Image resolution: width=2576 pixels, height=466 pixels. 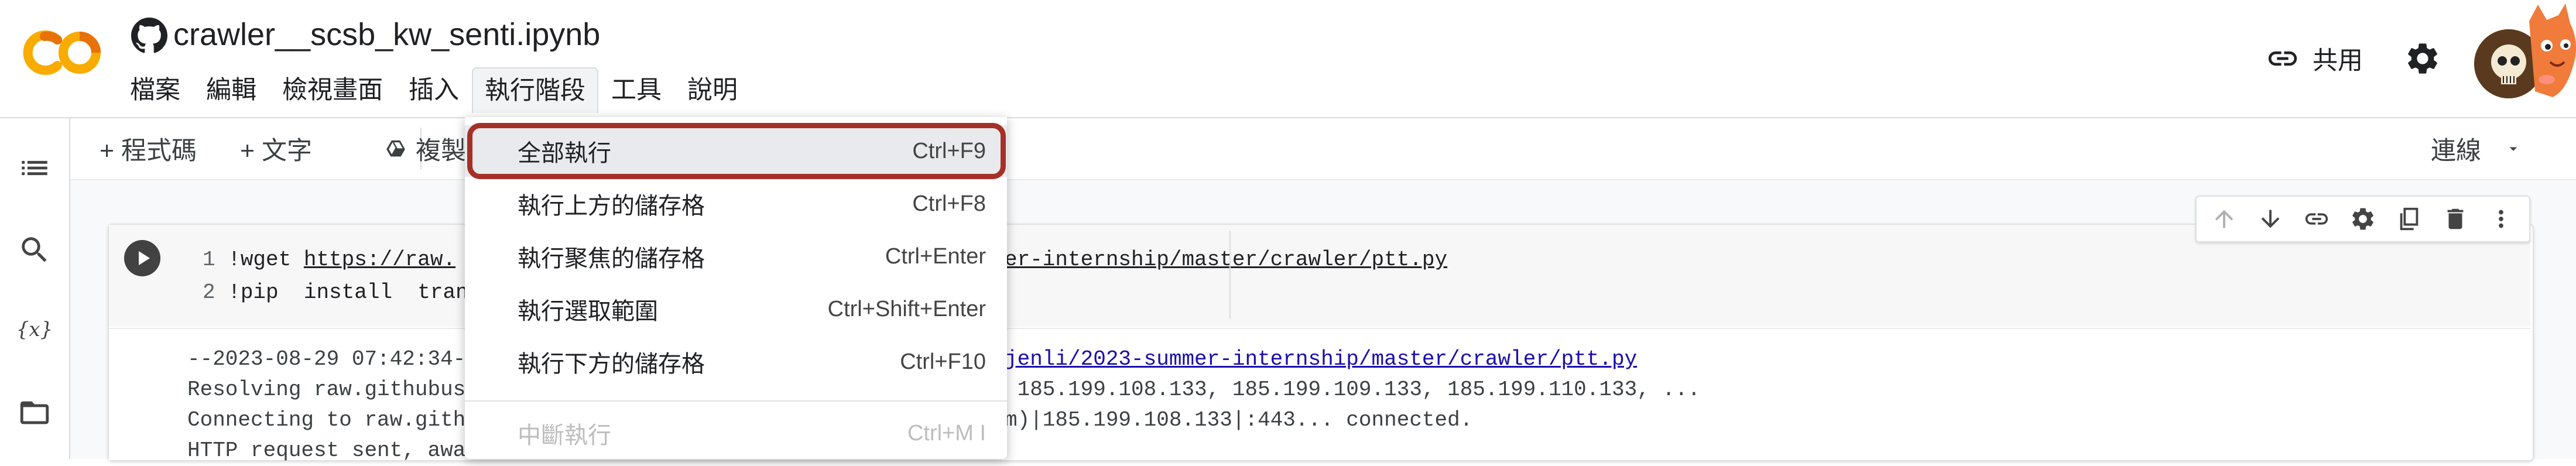 What do you see at coordinates (949, 204) in the screenshot?
I see `menu-item-shortcut: Ctrl+F8` at bounding box center [949, 204].